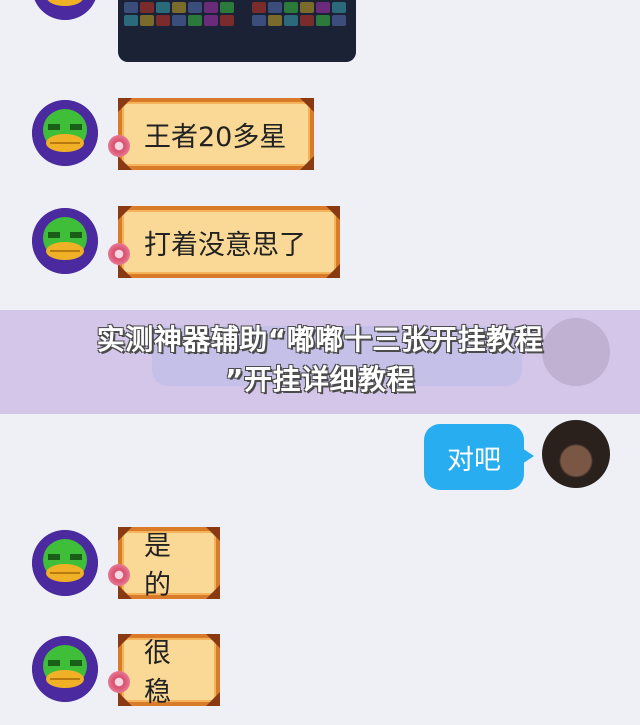 The image size is (640, 725). I want to click on banner-title-line1: 实测神器辅助“嘟嘟十三张开挂教程, so click(320, 339).